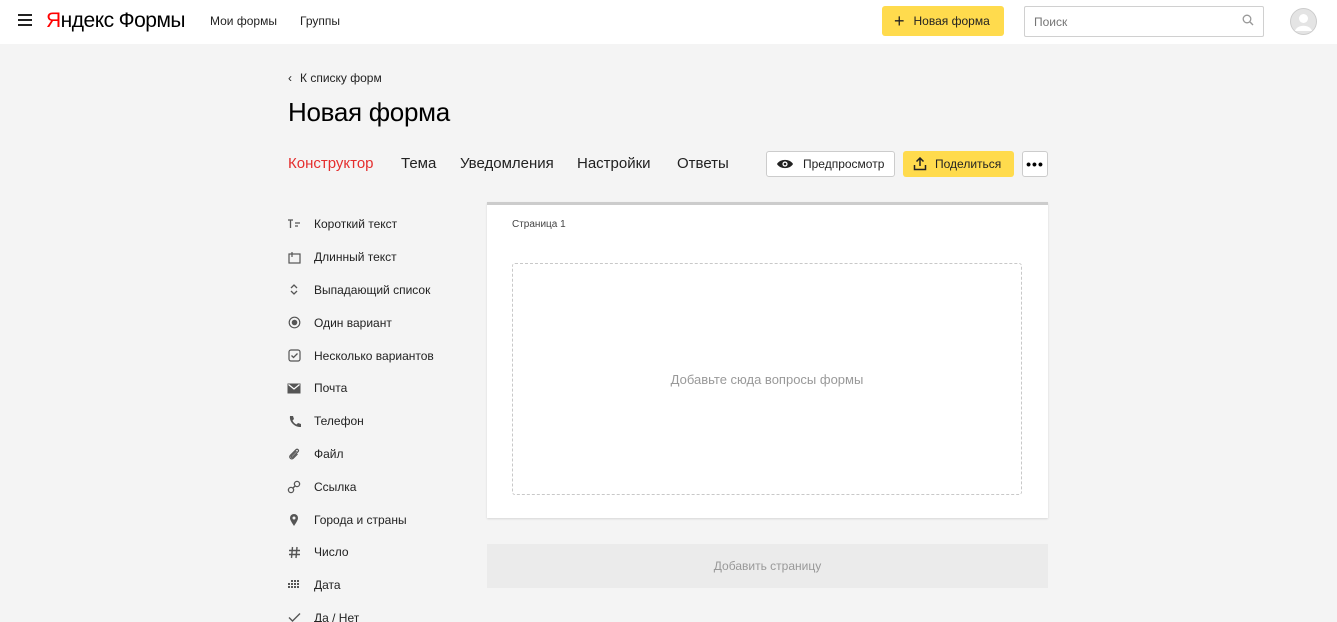 The image size is (1337, 622). Describe the element at coordinates (951, 21) in the screenshot. I see `new-form-label: Новая форма` at that location.